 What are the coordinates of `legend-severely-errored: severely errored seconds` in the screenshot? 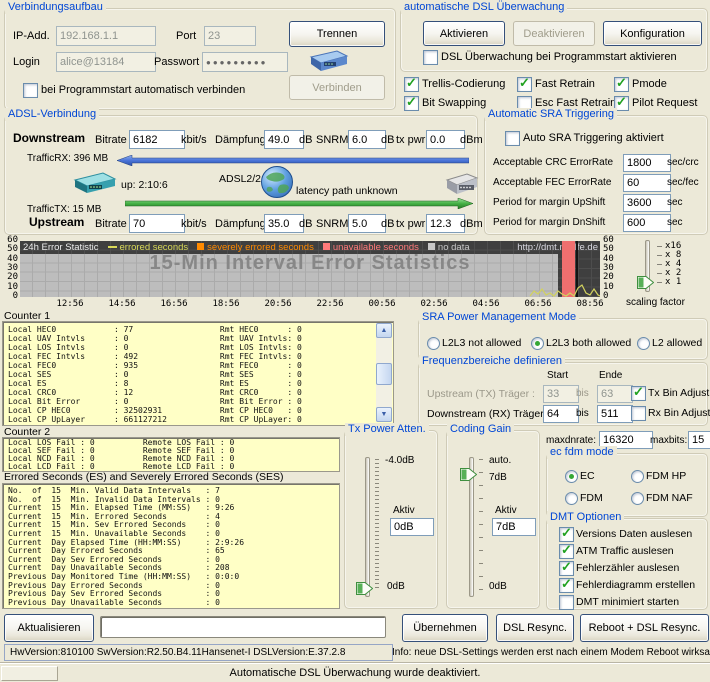 It's located at (255, 247).